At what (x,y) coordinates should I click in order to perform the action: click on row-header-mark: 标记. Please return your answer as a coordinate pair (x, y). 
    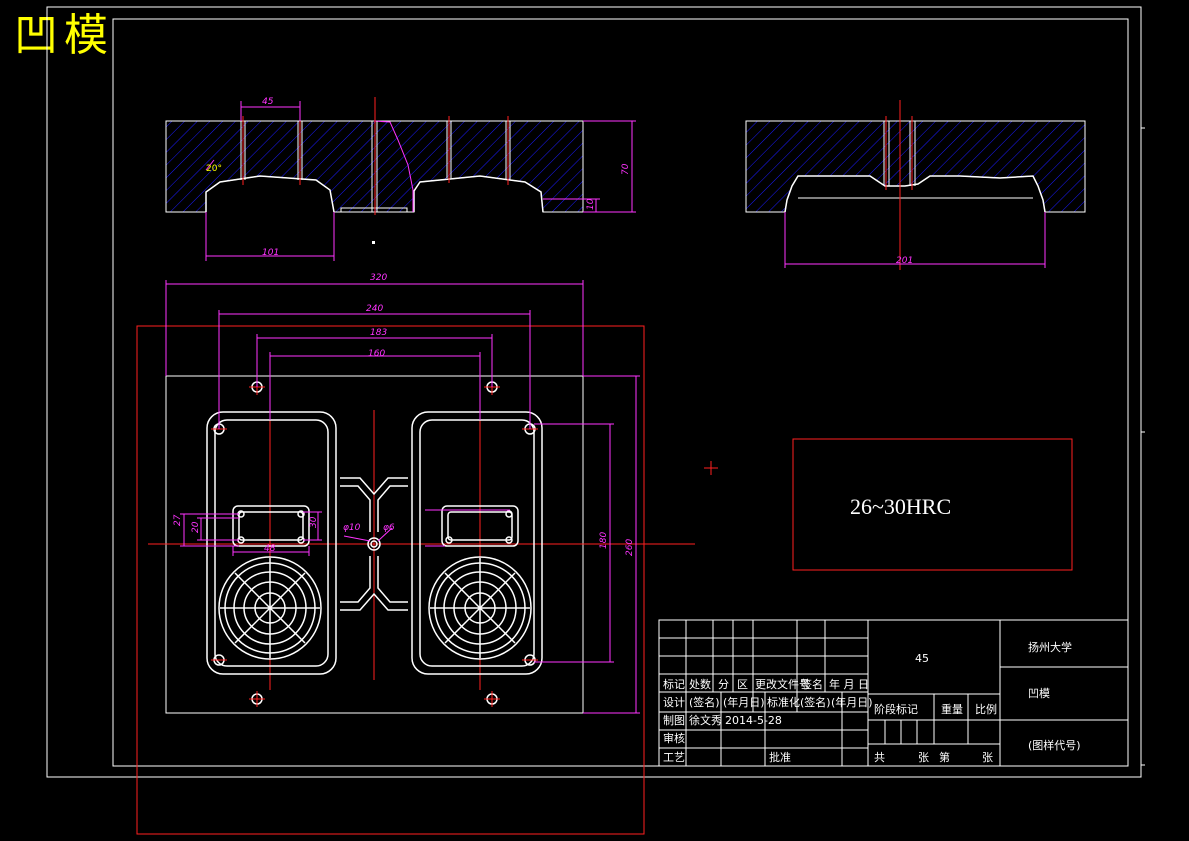
    Looking at the image, I should click on (674, 684).